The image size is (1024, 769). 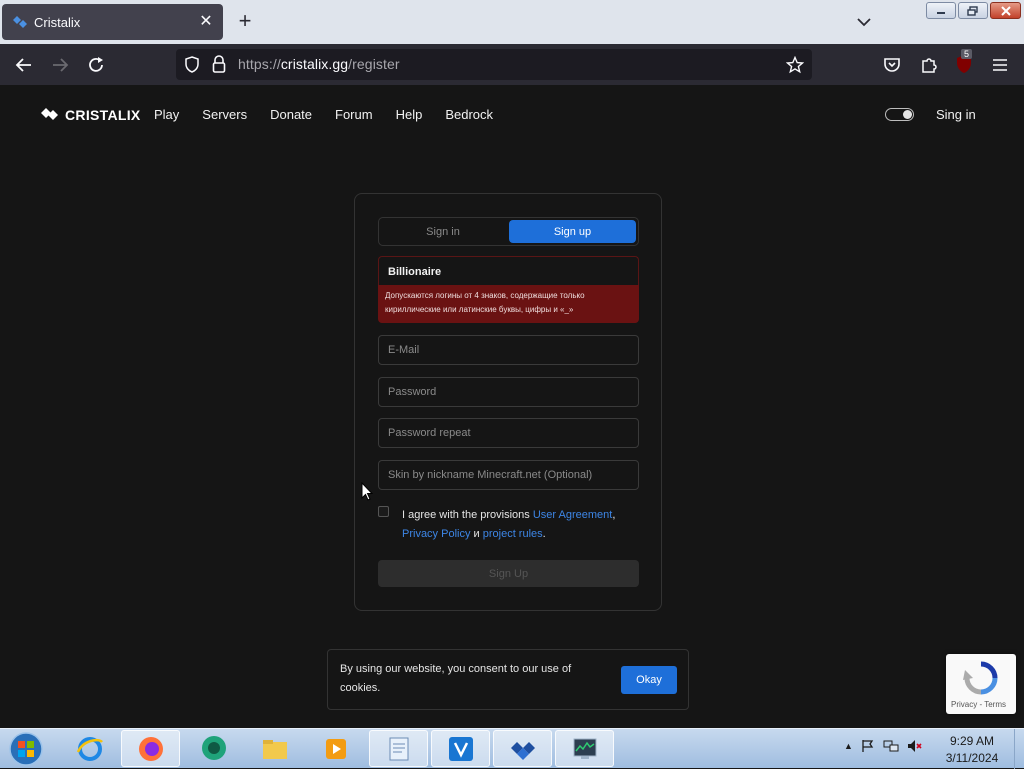 What do you see at coordinates (89, 748) in the screenshot?
I see `taskbar-internet-explorer` at bounding box center [89, 748].